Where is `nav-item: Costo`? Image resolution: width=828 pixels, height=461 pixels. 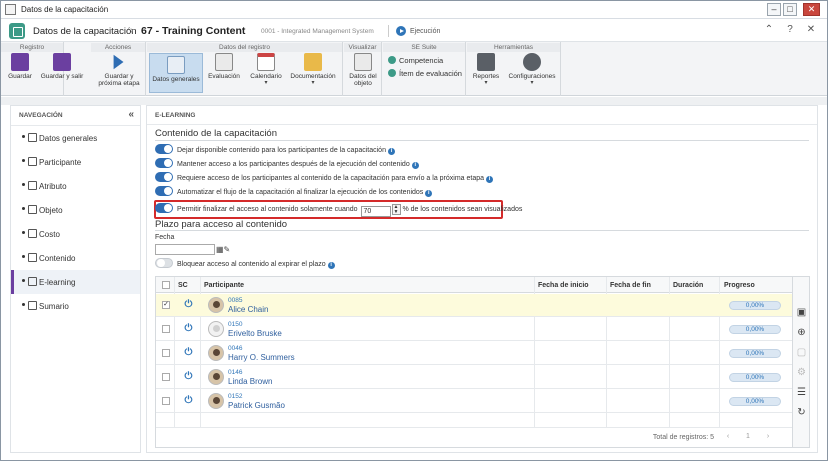 nav-item: Costo is located at coordinates (75, 234).